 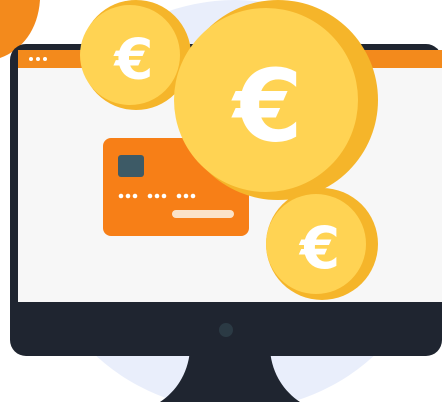 What do you see at coordinates (203, 214) in the screenshot?
I see `card-name-bar` at bounding box center [203, 214].